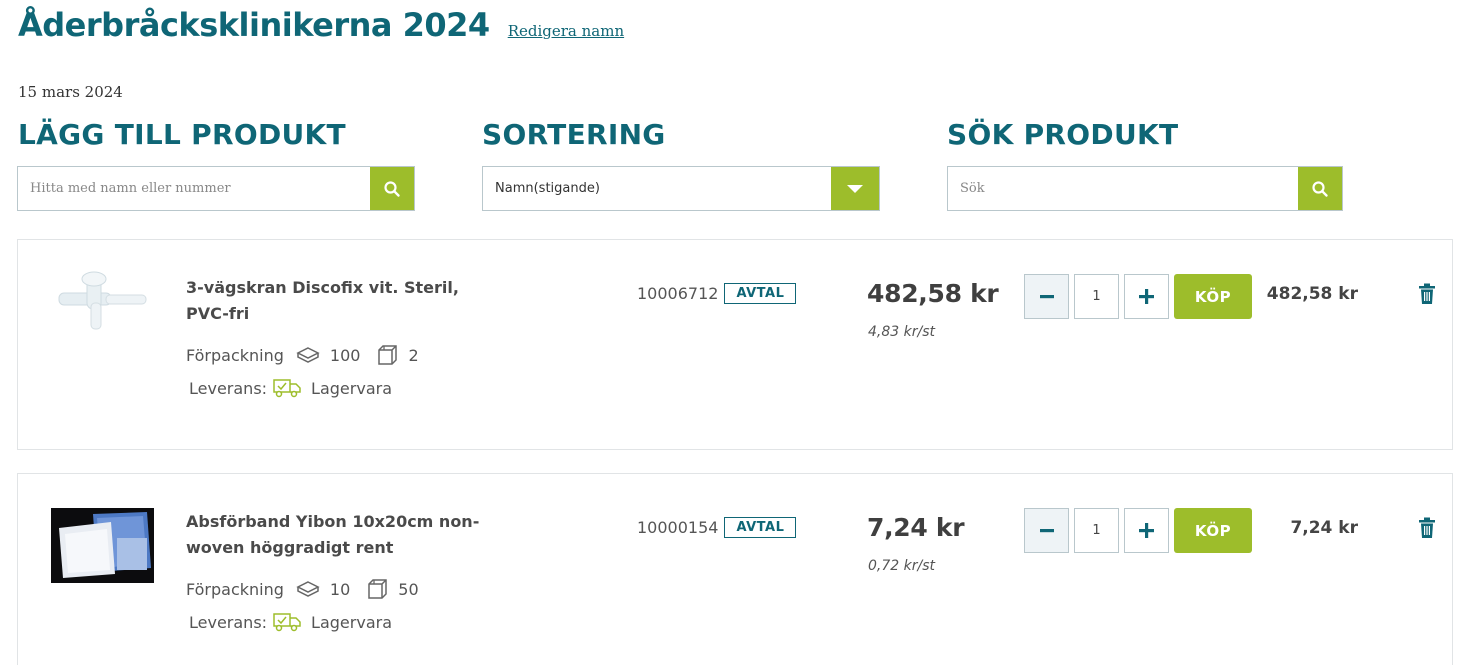  What do you see at coordinates (1123, 188) in the screenshot?
I see `search-product-input` at bounding box center [1123, 188].